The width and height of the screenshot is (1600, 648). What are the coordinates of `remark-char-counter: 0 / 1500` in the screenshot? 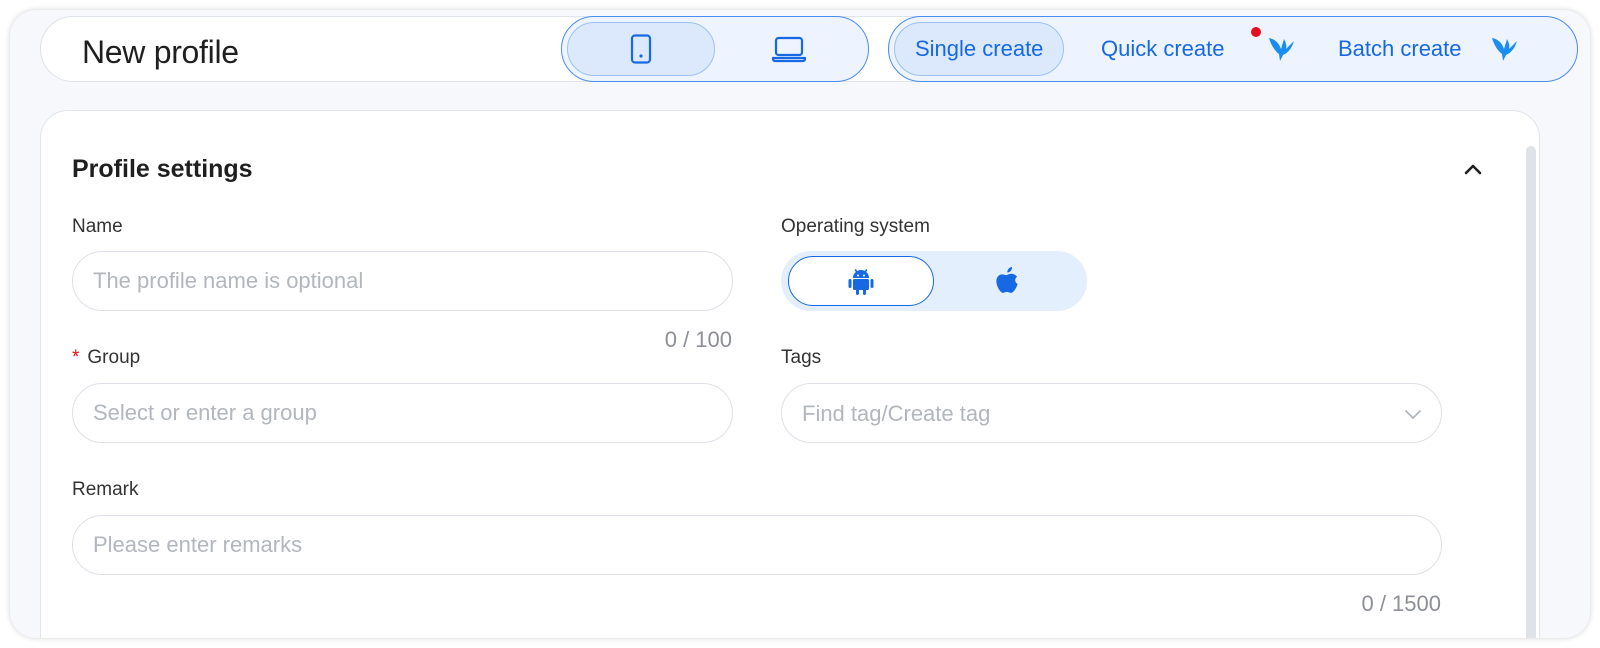 It's located at (1401, 603).